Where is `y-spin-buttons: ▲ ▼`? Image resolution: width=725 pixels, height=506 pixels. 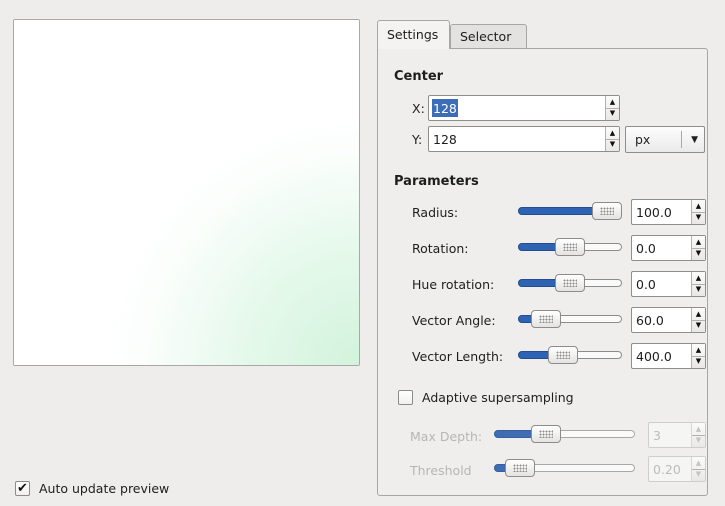 y-spin-buttons: ▲ ▼ is located at coordinates (612, 139).